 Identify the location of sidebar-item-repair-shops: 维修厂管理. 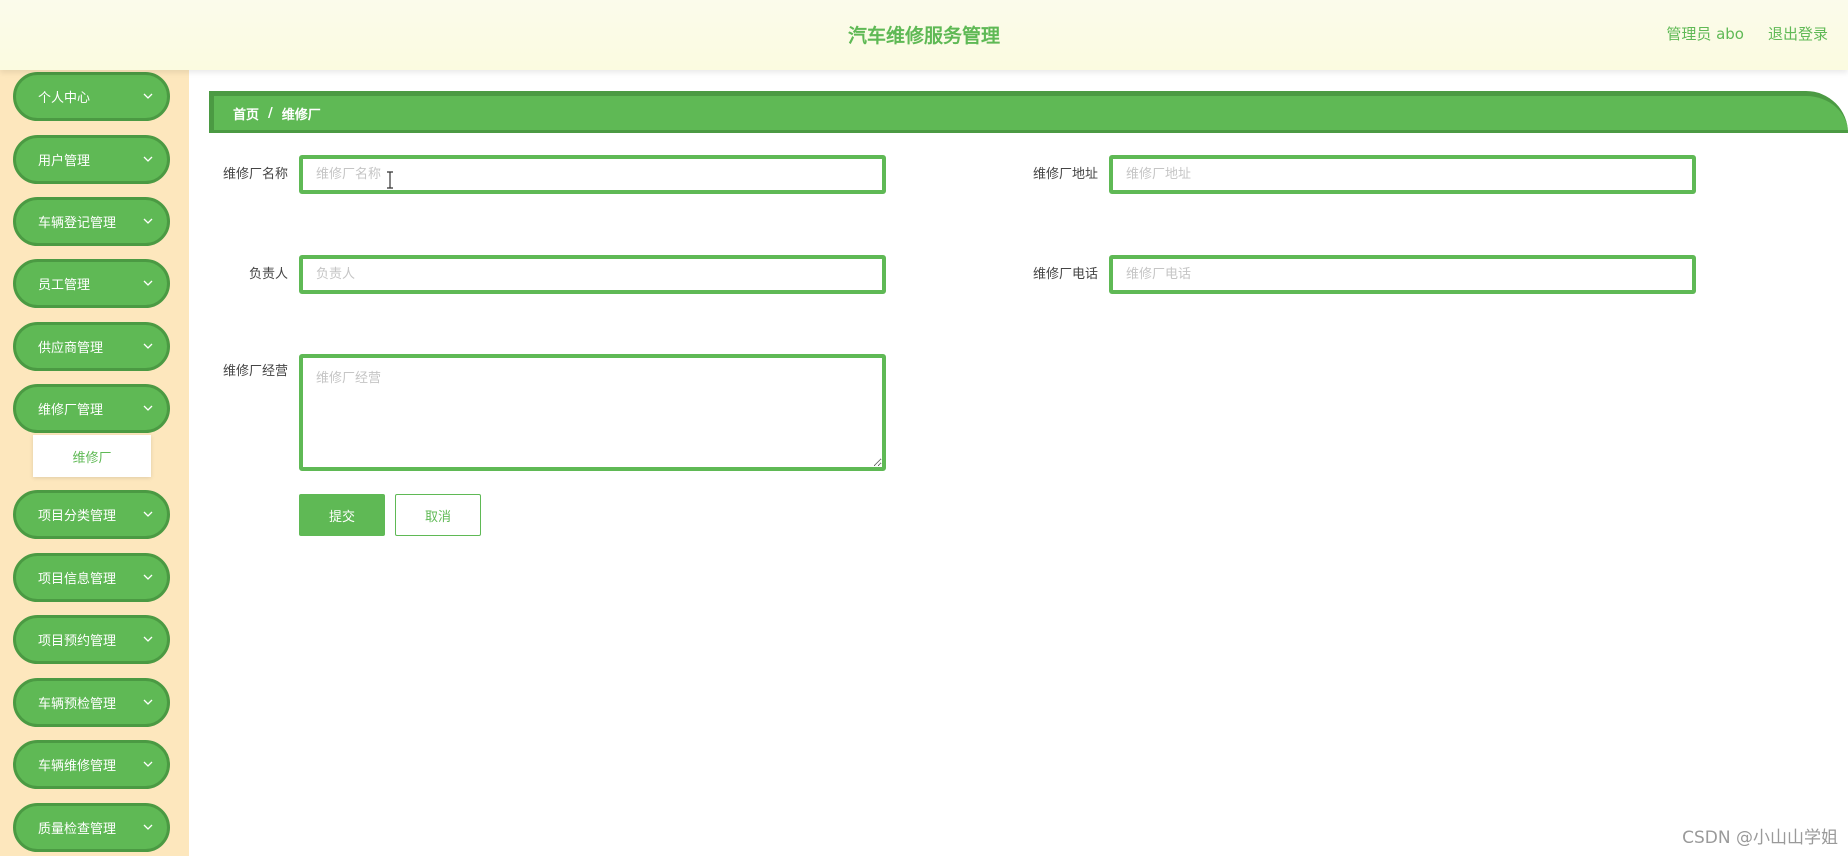
(91, 408).